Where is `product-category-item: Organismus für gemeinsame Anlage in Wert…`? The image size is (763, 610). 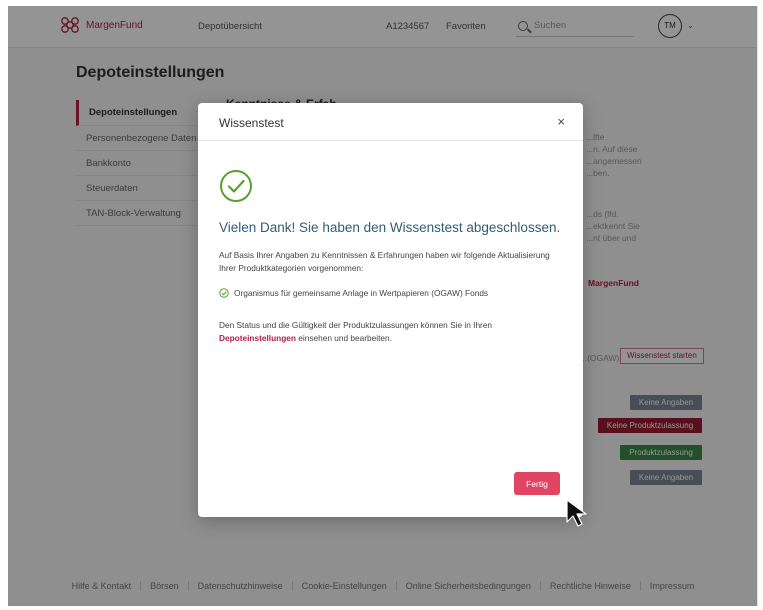 product-category-item: Organismus für gemeinsame Anlage in Wert… is located at coordinates (353, 293).